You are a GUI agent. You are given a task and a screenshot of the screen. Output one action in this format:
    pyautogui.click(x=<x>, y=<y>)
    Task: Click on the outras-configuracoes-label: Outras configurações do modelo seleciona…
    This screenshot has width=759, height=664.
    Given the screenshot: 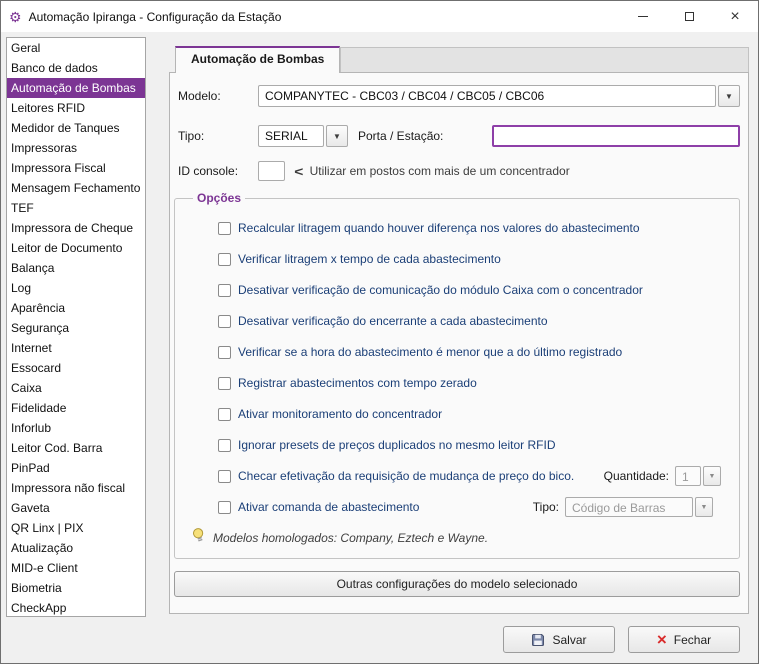 What is the action you would take?
    pyautogui.click(x=457, y=584)
    